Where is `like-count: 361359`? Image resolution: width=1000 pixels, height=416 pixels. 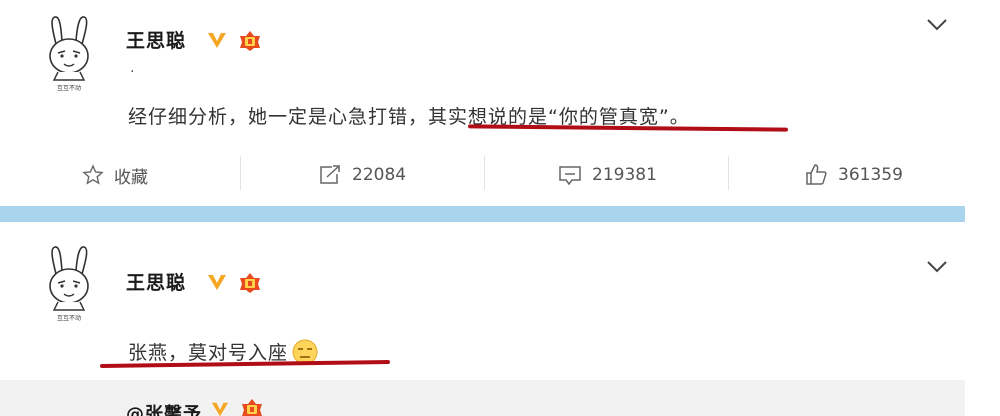
like-count: 361359 is located at coordinates (870, 175).